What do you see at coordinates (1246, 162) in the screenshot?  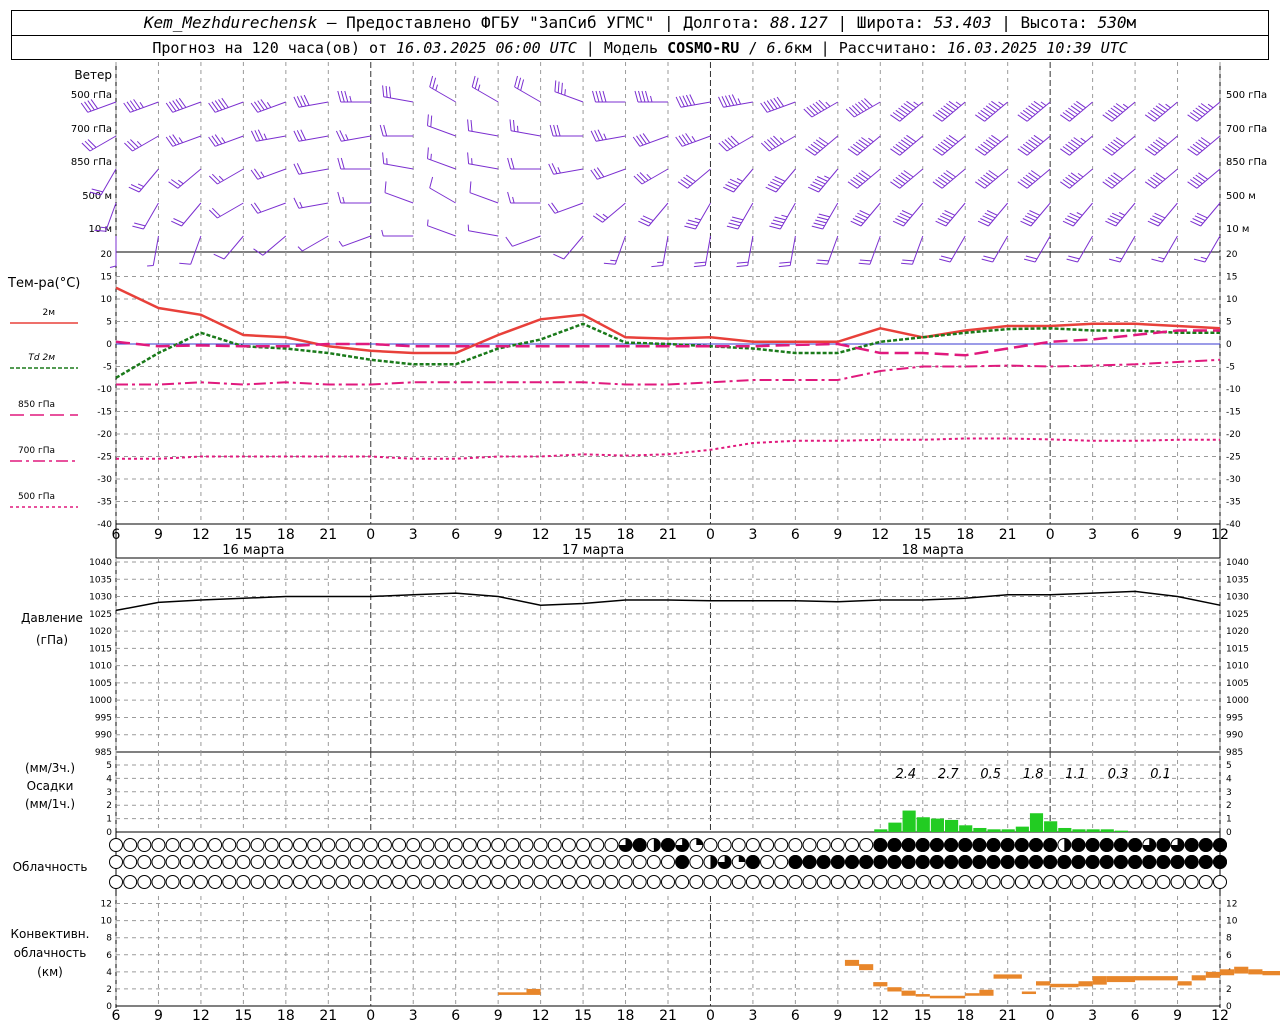 I see `wind-level-label-right: 850 гПа` at bounding box center [1246, 162].